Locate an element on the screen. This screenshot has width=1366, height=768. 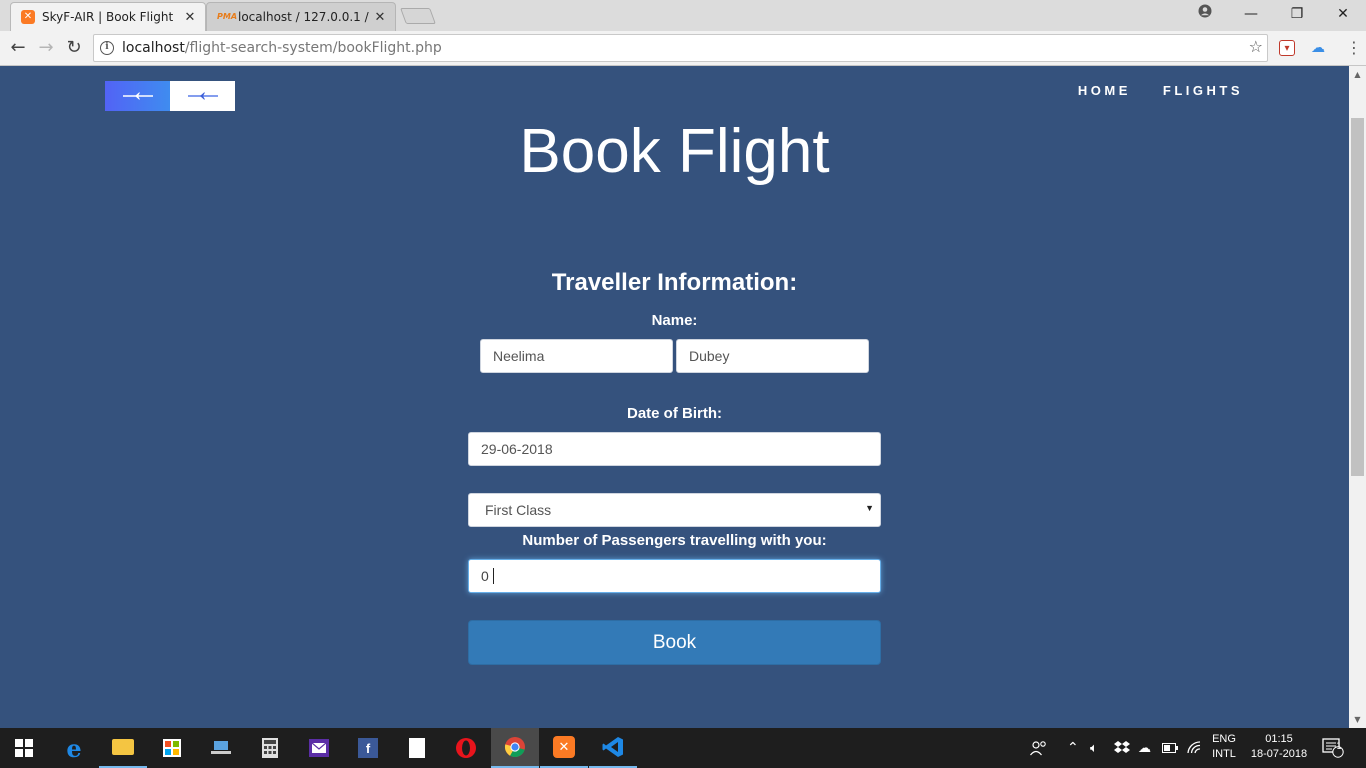
profile-icon is located at coordinates (1205, 14).